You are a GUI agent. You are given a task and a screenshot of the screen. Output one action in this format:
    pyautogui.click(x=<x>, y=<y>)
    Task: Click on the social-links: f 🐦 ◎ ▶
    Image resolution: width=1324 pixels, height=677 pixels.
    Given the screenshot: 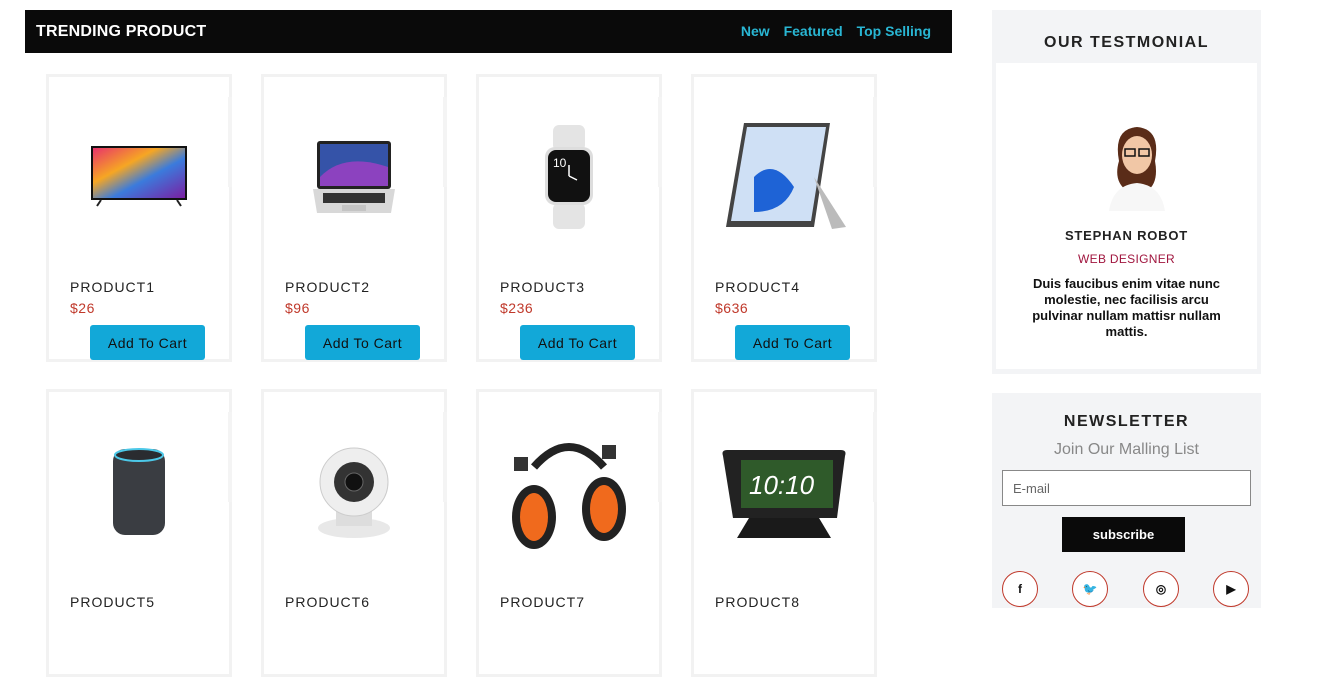 What is the action you would take?
    pyautogui.click(x=1126, y=591)
    